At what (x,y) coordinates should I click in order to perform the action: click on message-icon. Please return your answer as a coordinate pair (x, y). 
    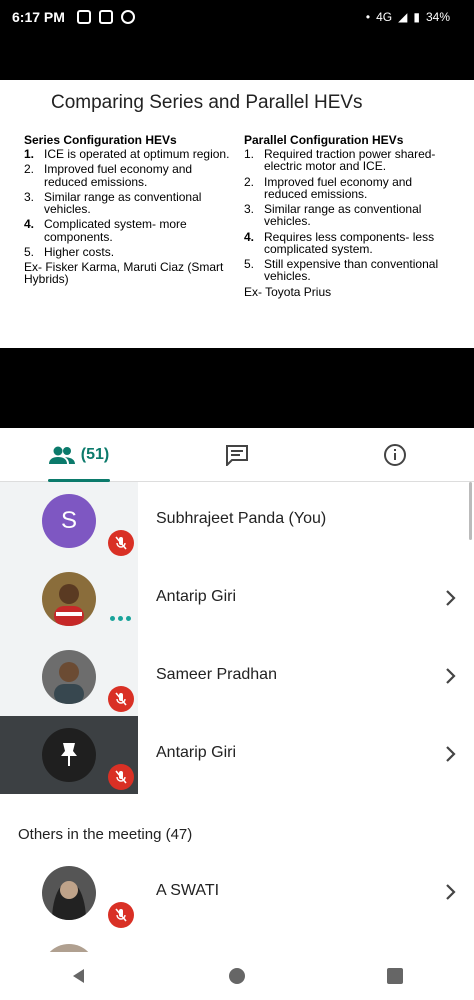
    Looking at the image, I should click on (127, 17).